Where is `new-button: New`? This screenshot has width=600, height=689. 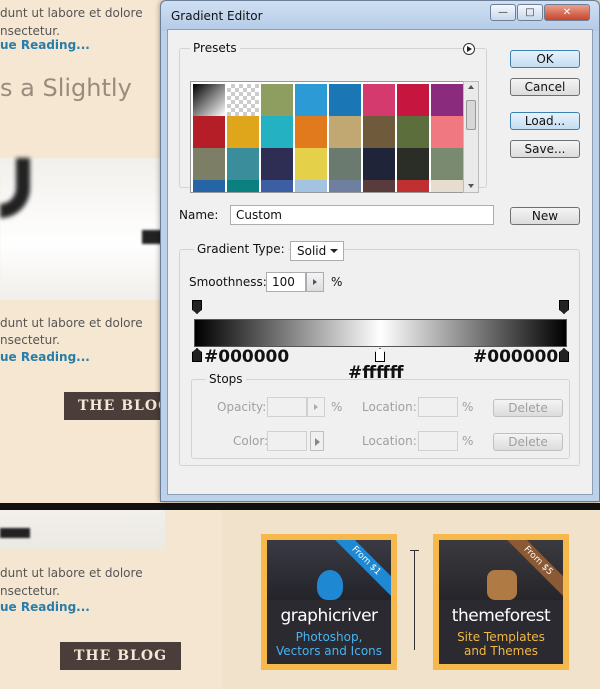
new-button: New is located at coordinates (545, 216).